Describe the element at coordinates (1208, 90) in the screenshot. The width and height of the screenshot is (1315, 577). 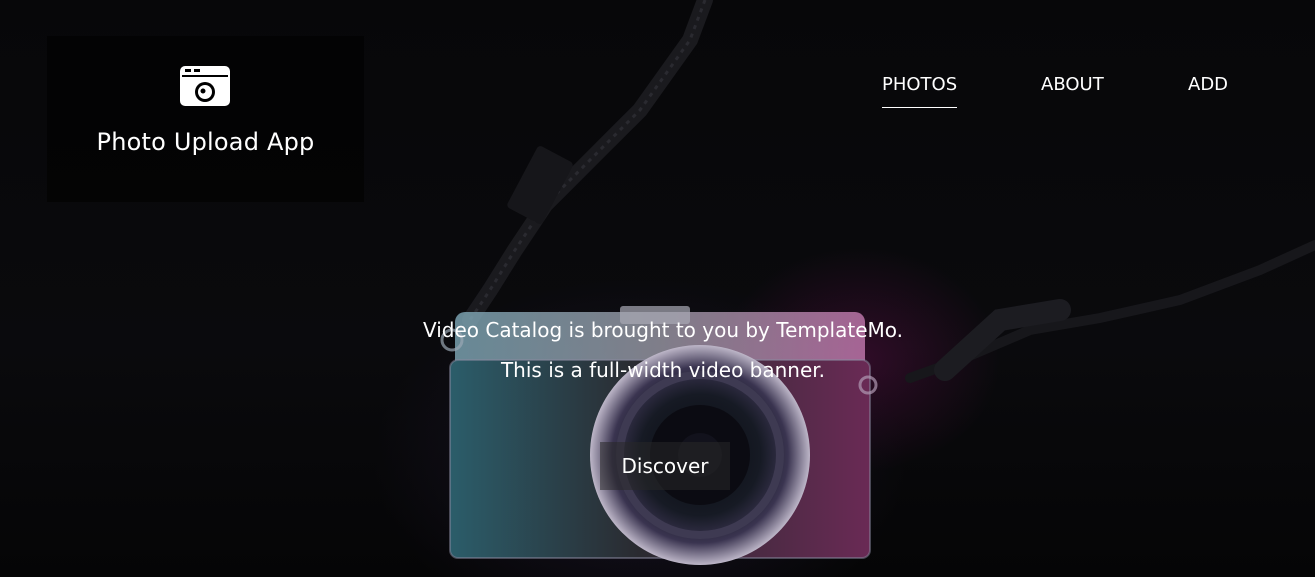
I see `nav-item-add: ADD` at that location.